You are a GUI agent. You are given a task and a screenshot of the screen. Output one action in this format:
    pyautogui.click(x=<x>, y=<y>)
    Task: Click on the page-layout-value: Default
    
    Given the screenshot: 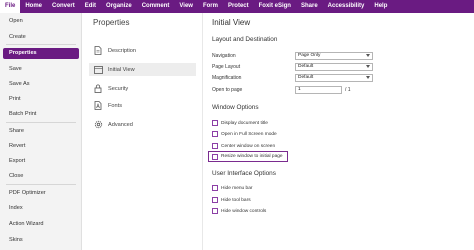 What is the action you would take?
    pyautogui.click(x=306, y=66)
    